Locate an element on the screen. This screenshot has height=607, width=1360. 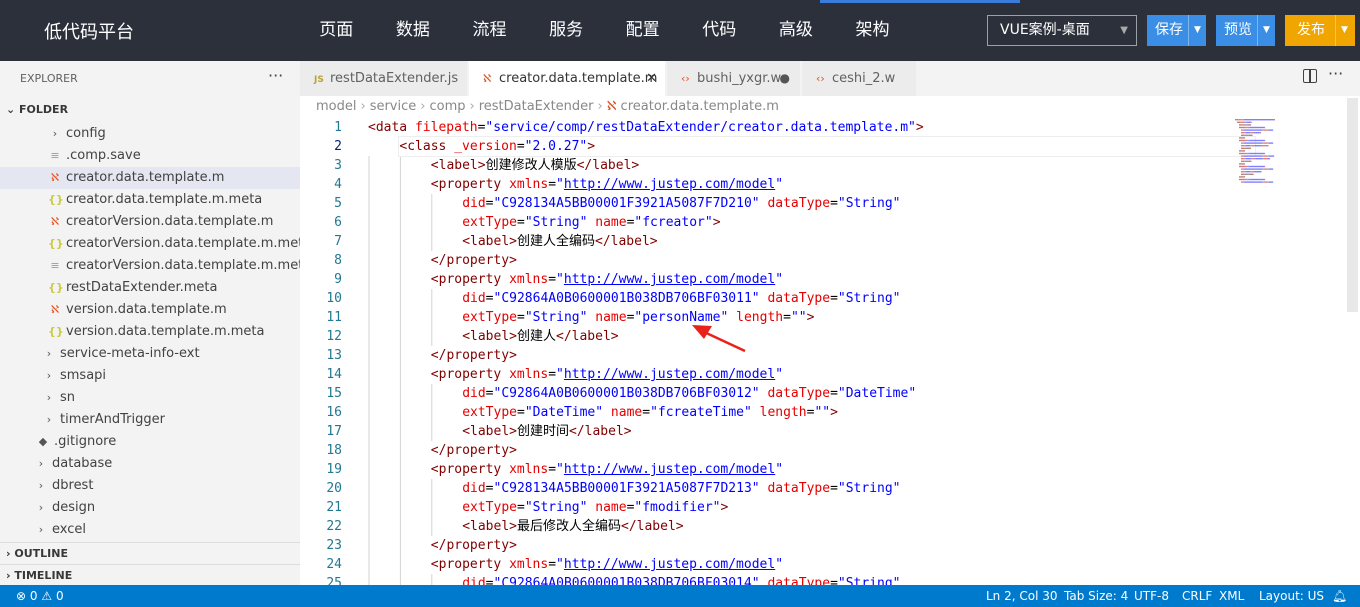
publish-button: 发布 ▼ is located at coordinates (1320, 30).